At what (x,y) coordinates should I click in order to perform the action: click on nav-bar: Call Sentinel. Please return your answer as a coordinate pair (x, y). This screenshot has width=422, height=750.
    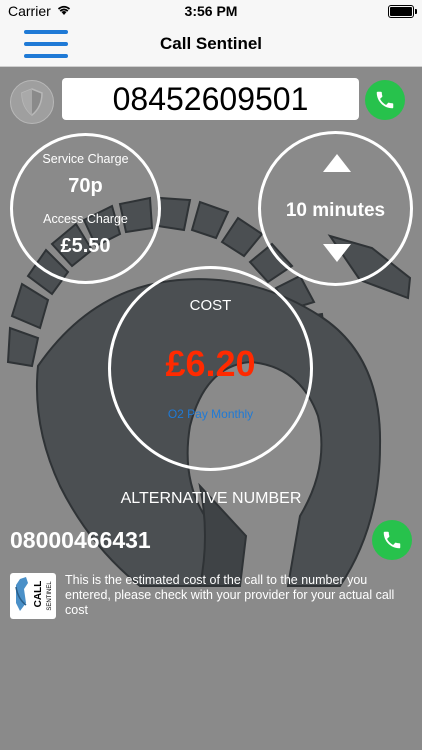
    Looking at the image, I should click on (211, 44).